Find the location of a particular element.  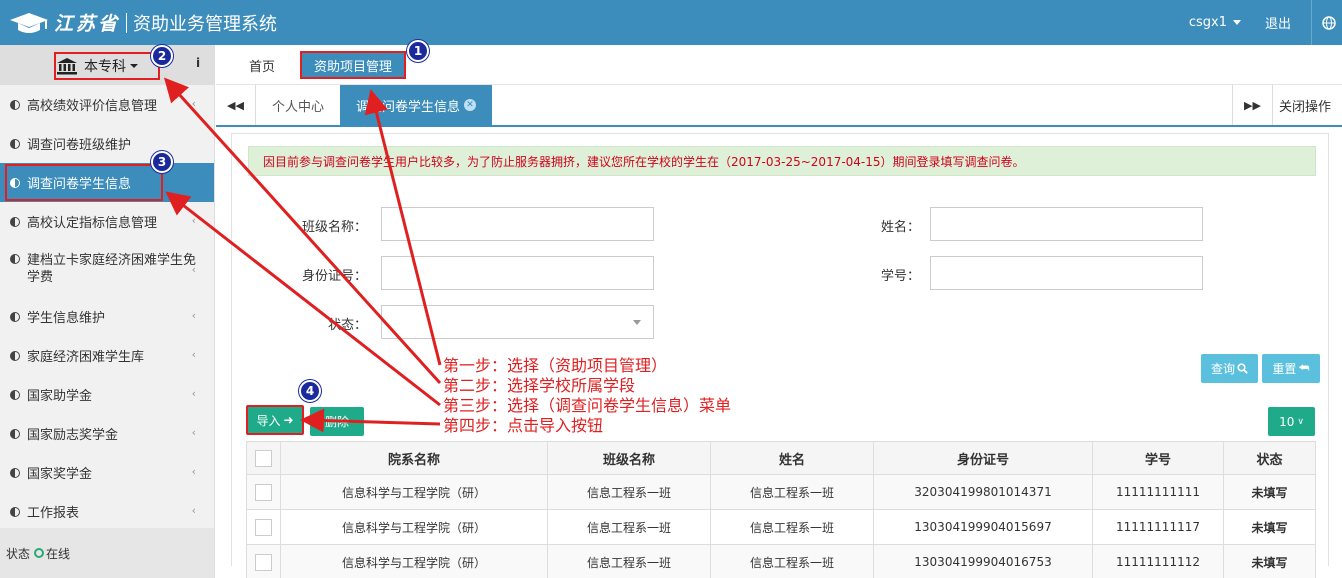

annotation-step-3: 第三步：选择（调查问卷学生信息）菜单 is located at coordinates (587, 405).